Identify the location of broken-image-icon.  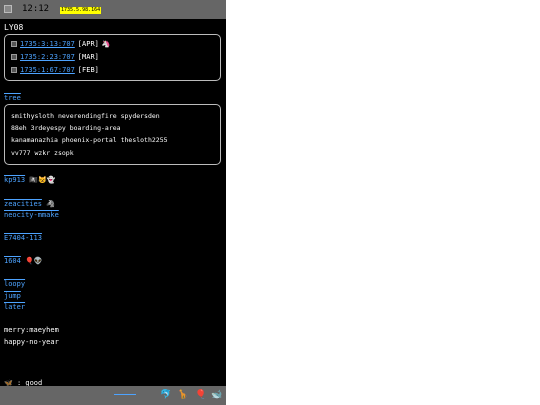
(8, 9).